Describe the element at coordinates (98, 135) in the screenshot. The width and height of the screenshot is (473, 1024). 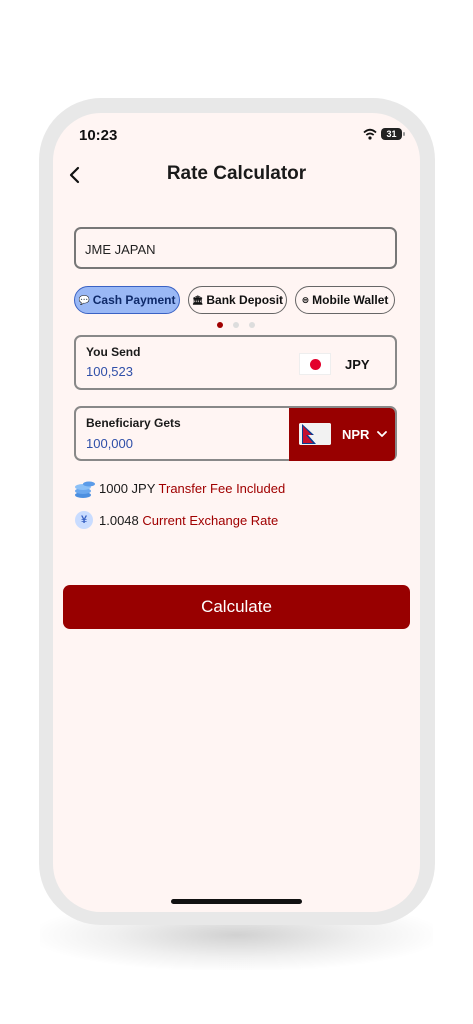
I see `status-time: 10:23` at that location.